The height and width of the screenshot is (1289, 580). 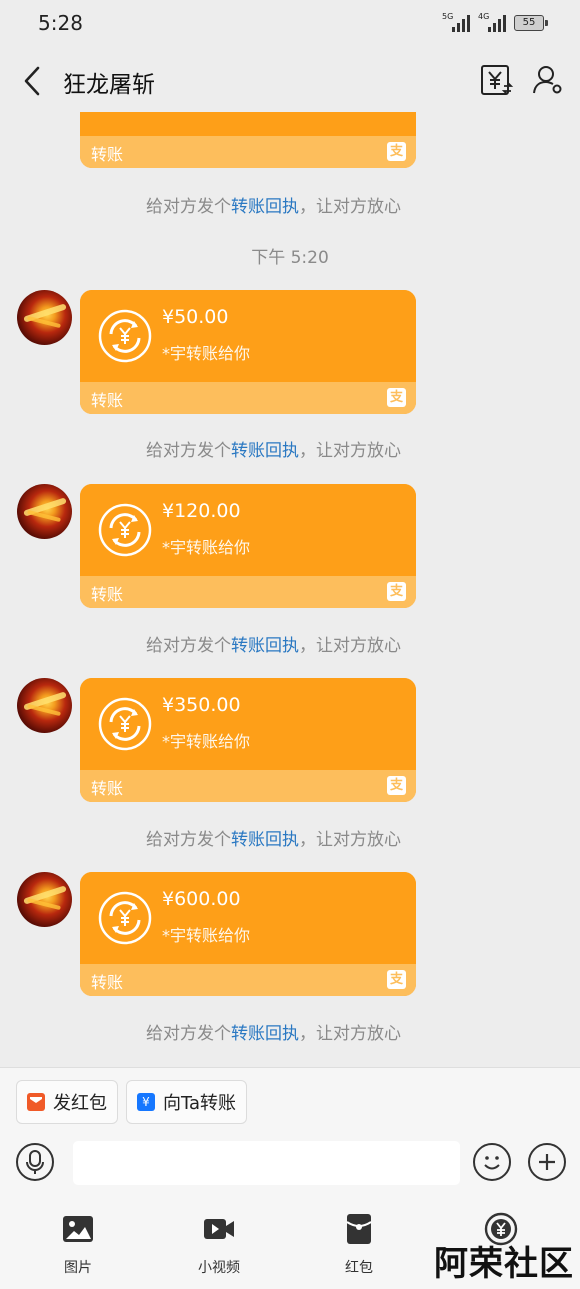 I want to click on input-bar, so click(x=290, y=1165).